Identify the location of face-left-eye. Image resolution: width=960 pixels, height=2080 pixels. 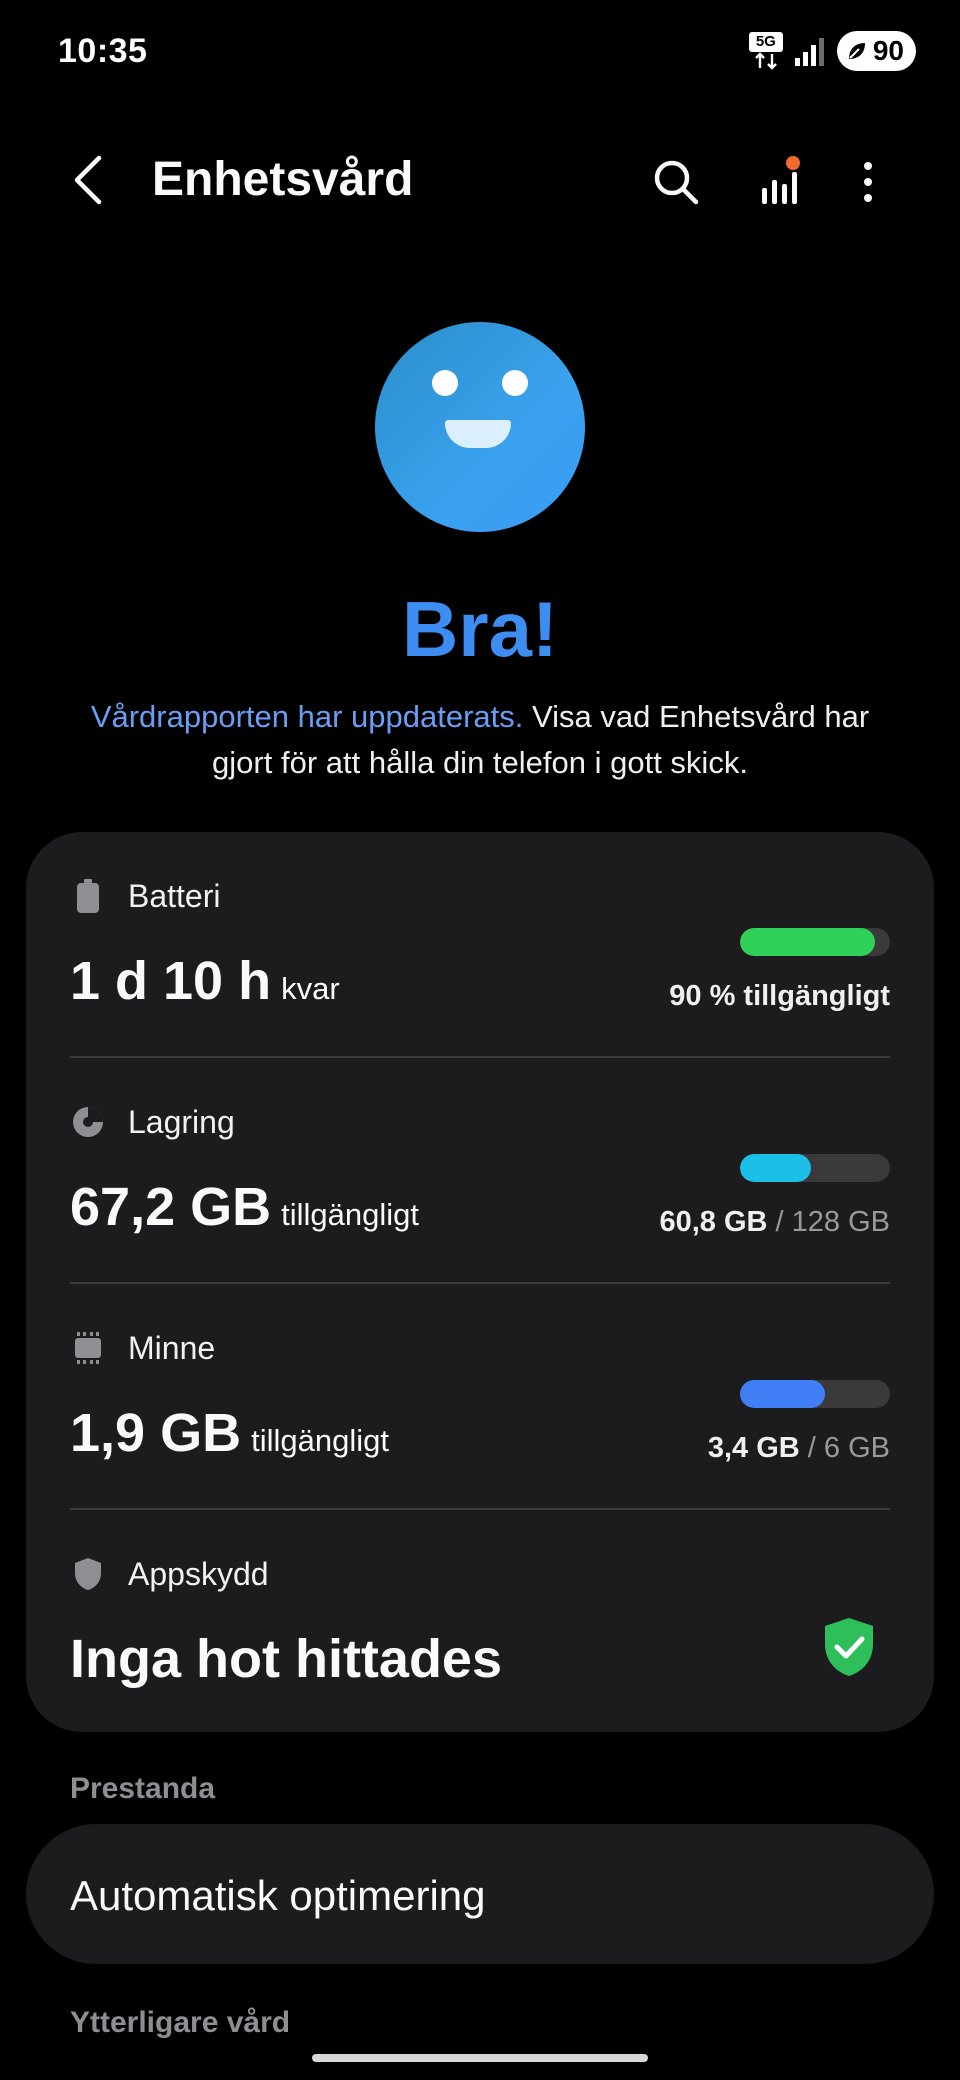
(445, 383).